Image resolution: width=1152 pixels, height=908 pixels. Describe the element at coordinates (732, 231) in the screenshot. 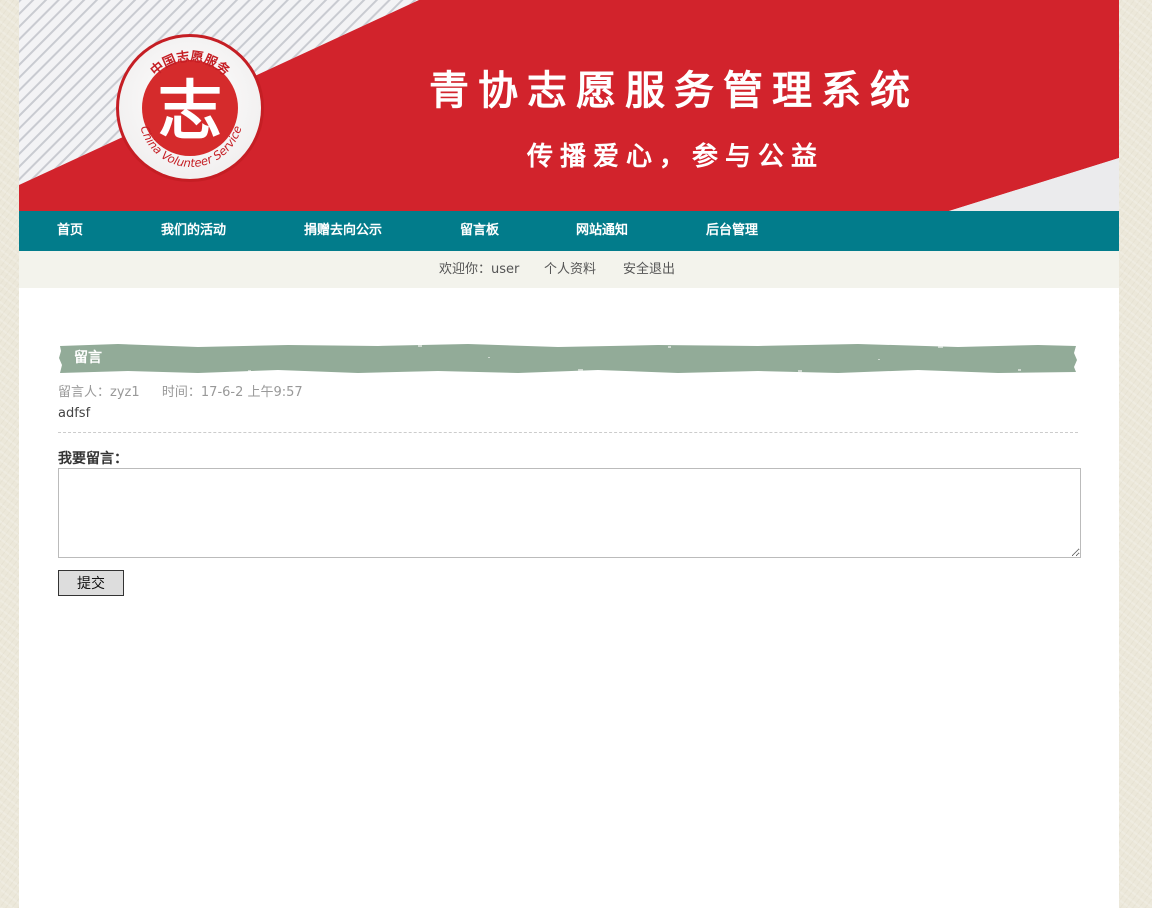

I see `nav-item-admin: 后台管理` at that location.